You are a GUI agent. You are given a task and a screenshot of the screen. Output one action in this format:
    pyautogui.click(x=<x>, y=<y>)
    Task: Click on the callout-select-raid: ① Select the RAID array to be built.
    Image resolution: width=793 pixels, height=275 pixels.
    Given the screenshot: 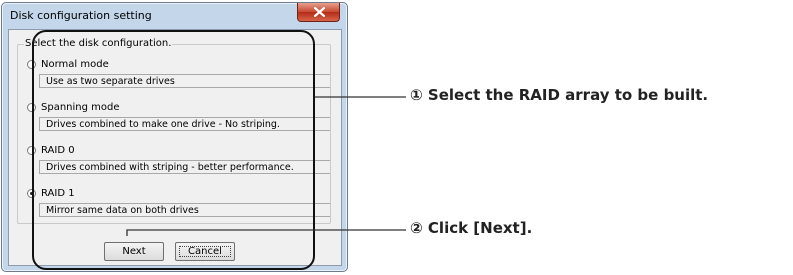 What is the action you would take?
    pyautogui.click(x=559, y=95)
    